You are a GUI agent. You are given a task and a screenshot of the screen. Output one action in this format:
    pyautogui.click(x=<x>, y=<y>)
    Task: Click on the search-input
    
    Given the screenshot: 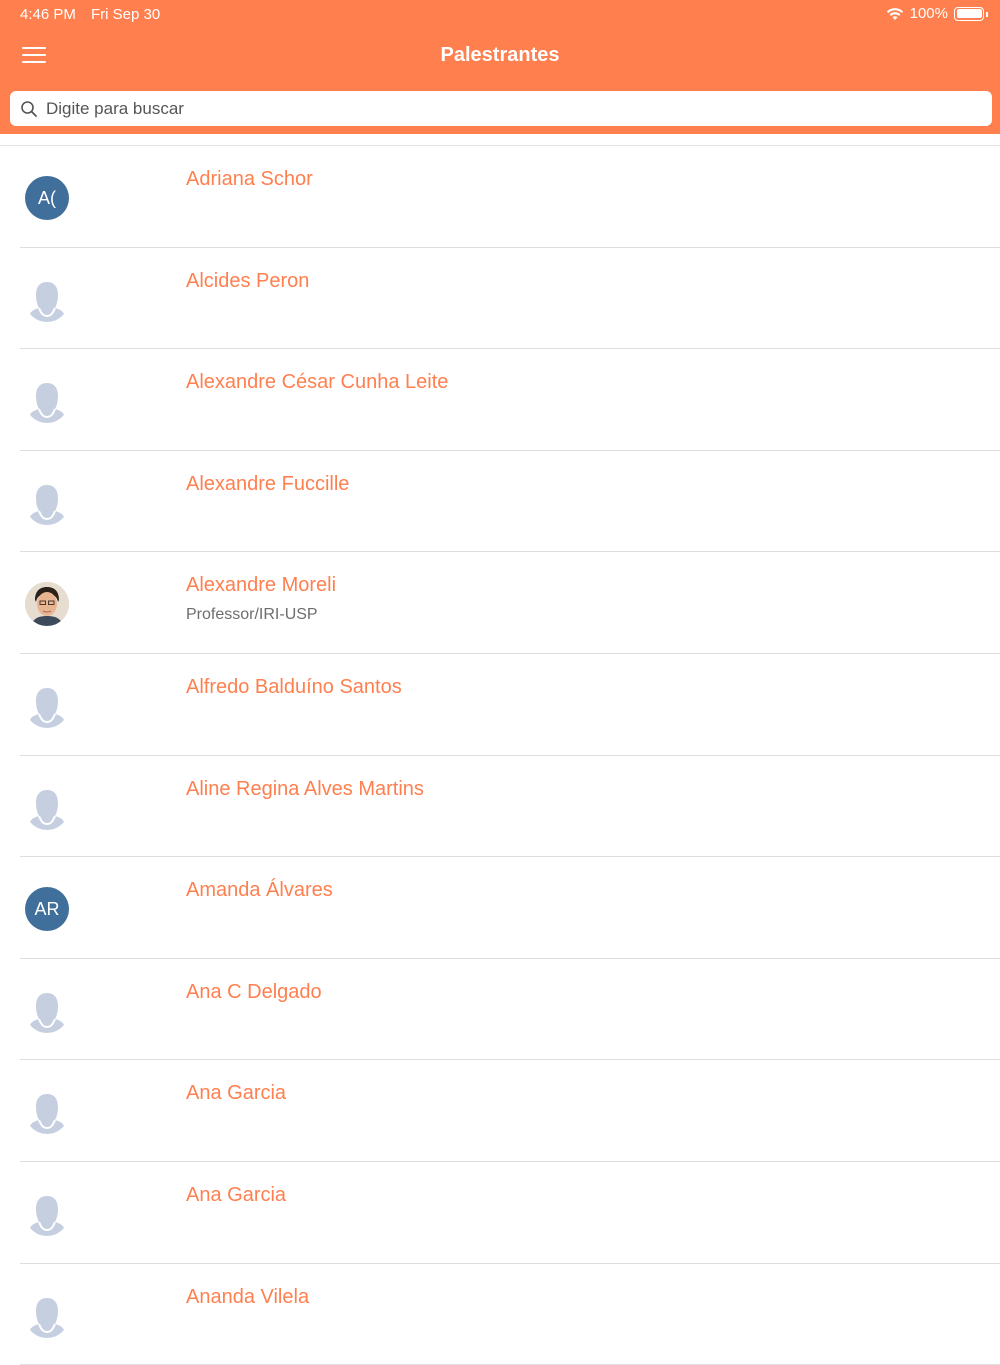 What is the action you would take?
    pyautogui.click(x=511, y=108)
    